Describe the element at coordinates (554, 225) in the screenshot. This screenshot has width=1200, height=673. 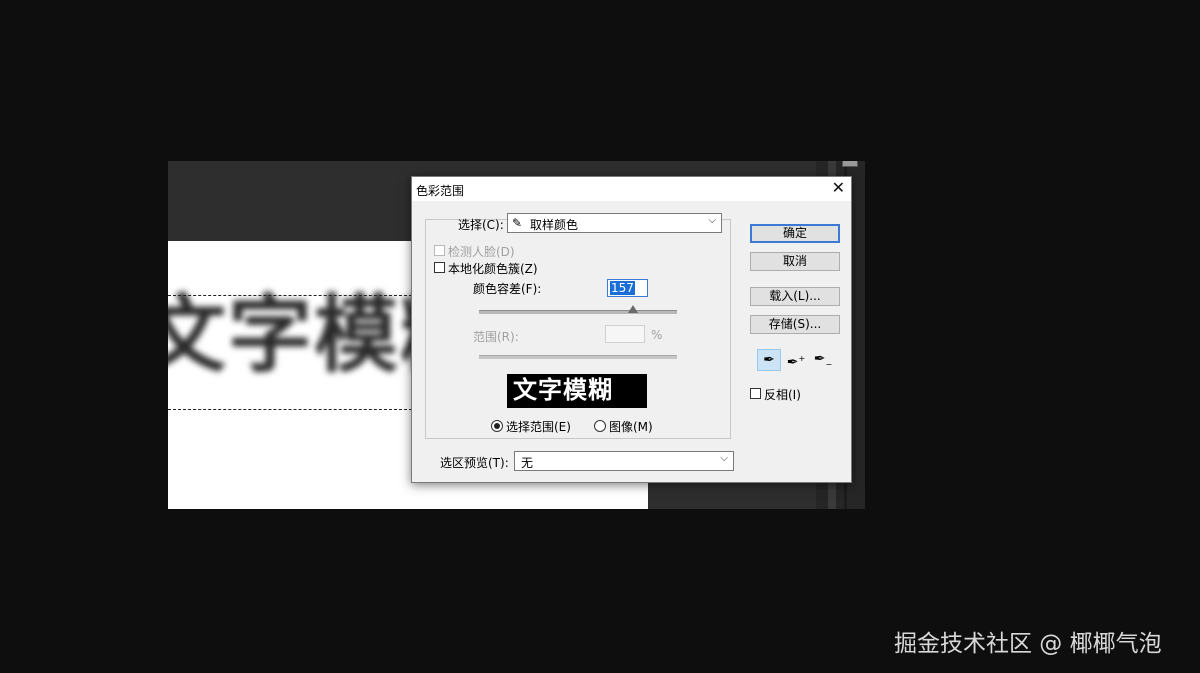
I see `select-value: 取样颜色` at that location.